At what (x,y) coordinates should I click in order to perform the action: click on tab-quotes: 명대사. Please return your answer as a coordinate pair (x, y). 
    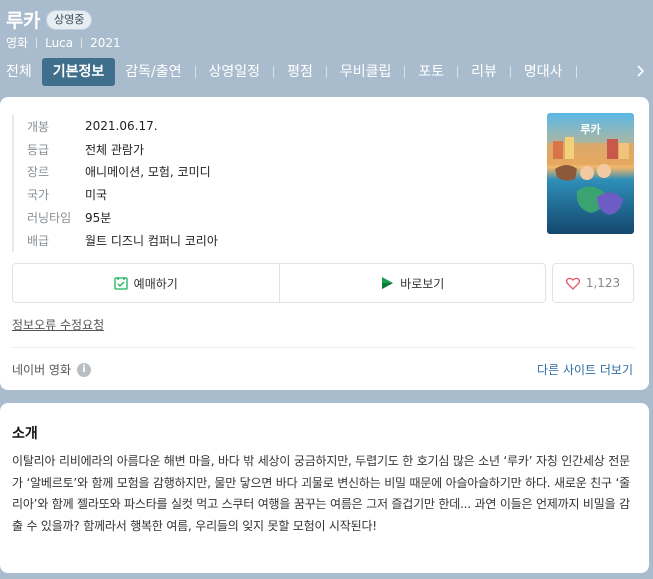
    Looking at the image, I should click on (543, 72).